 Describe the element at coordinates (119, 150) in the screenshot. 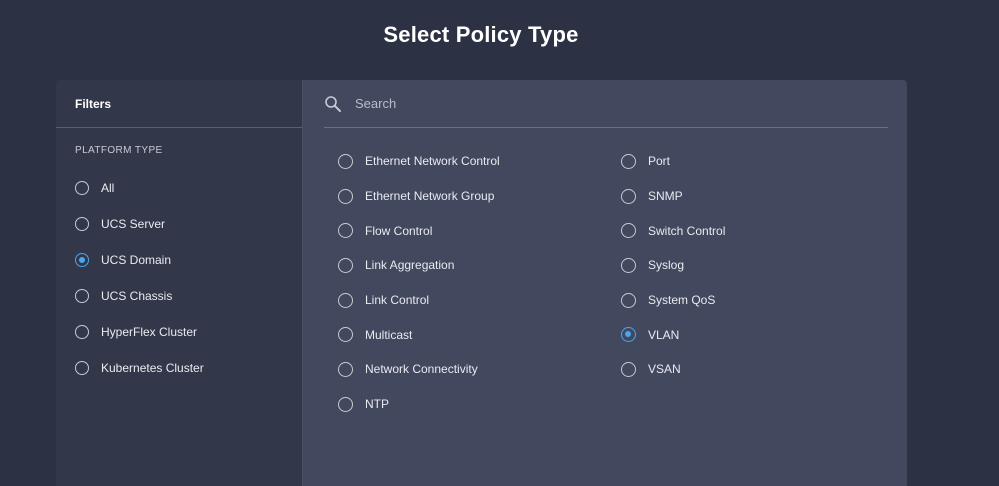

I see `platform-type-label: PLATFORM TYPE` at that location.